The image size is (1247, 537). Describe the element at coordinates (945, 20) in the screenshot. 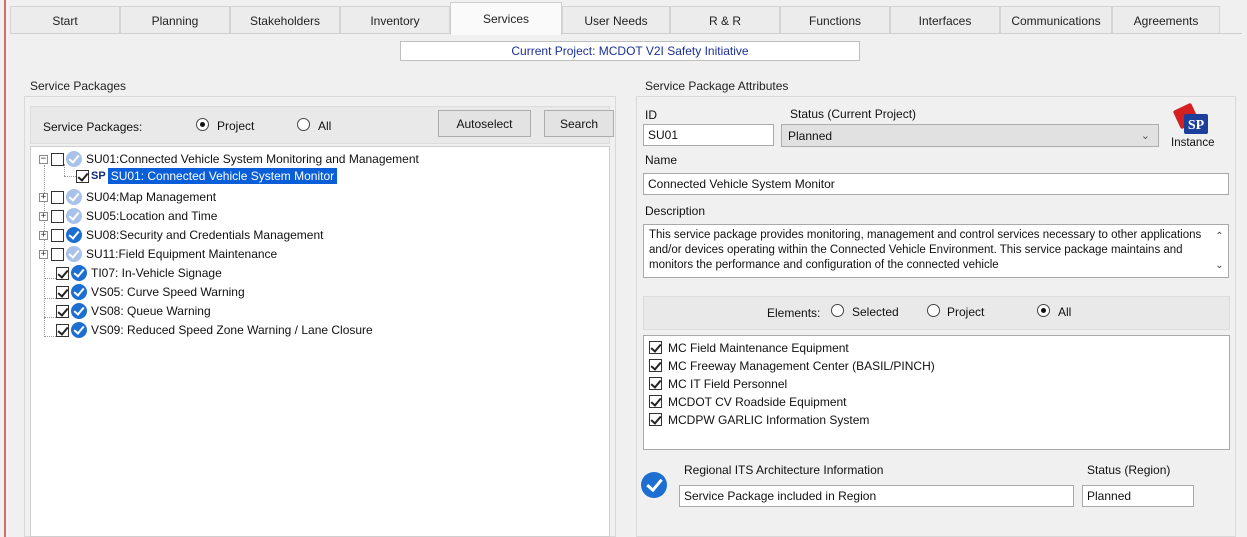

I see `tab-interfaces: Interfaces` at that location.